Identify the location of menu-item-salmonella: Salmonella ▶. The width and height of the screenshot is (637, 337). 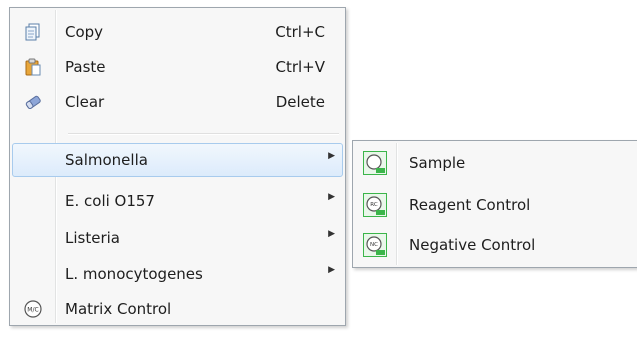
(177, 160).